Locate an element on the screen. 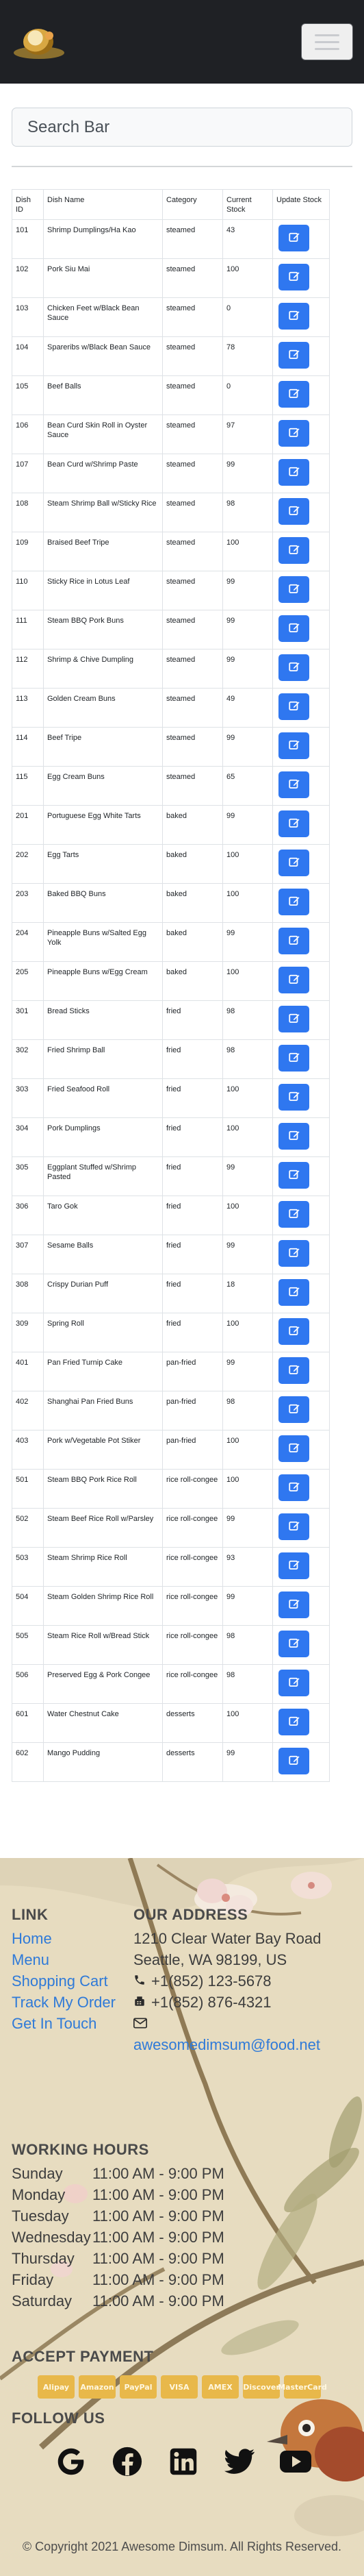 Image resolution: width=364 pixels, height=2576 pixels. table-row: 101 Shrimp Dumplings/Ha Kao steamed 43 is located at coordinates (171, 239).